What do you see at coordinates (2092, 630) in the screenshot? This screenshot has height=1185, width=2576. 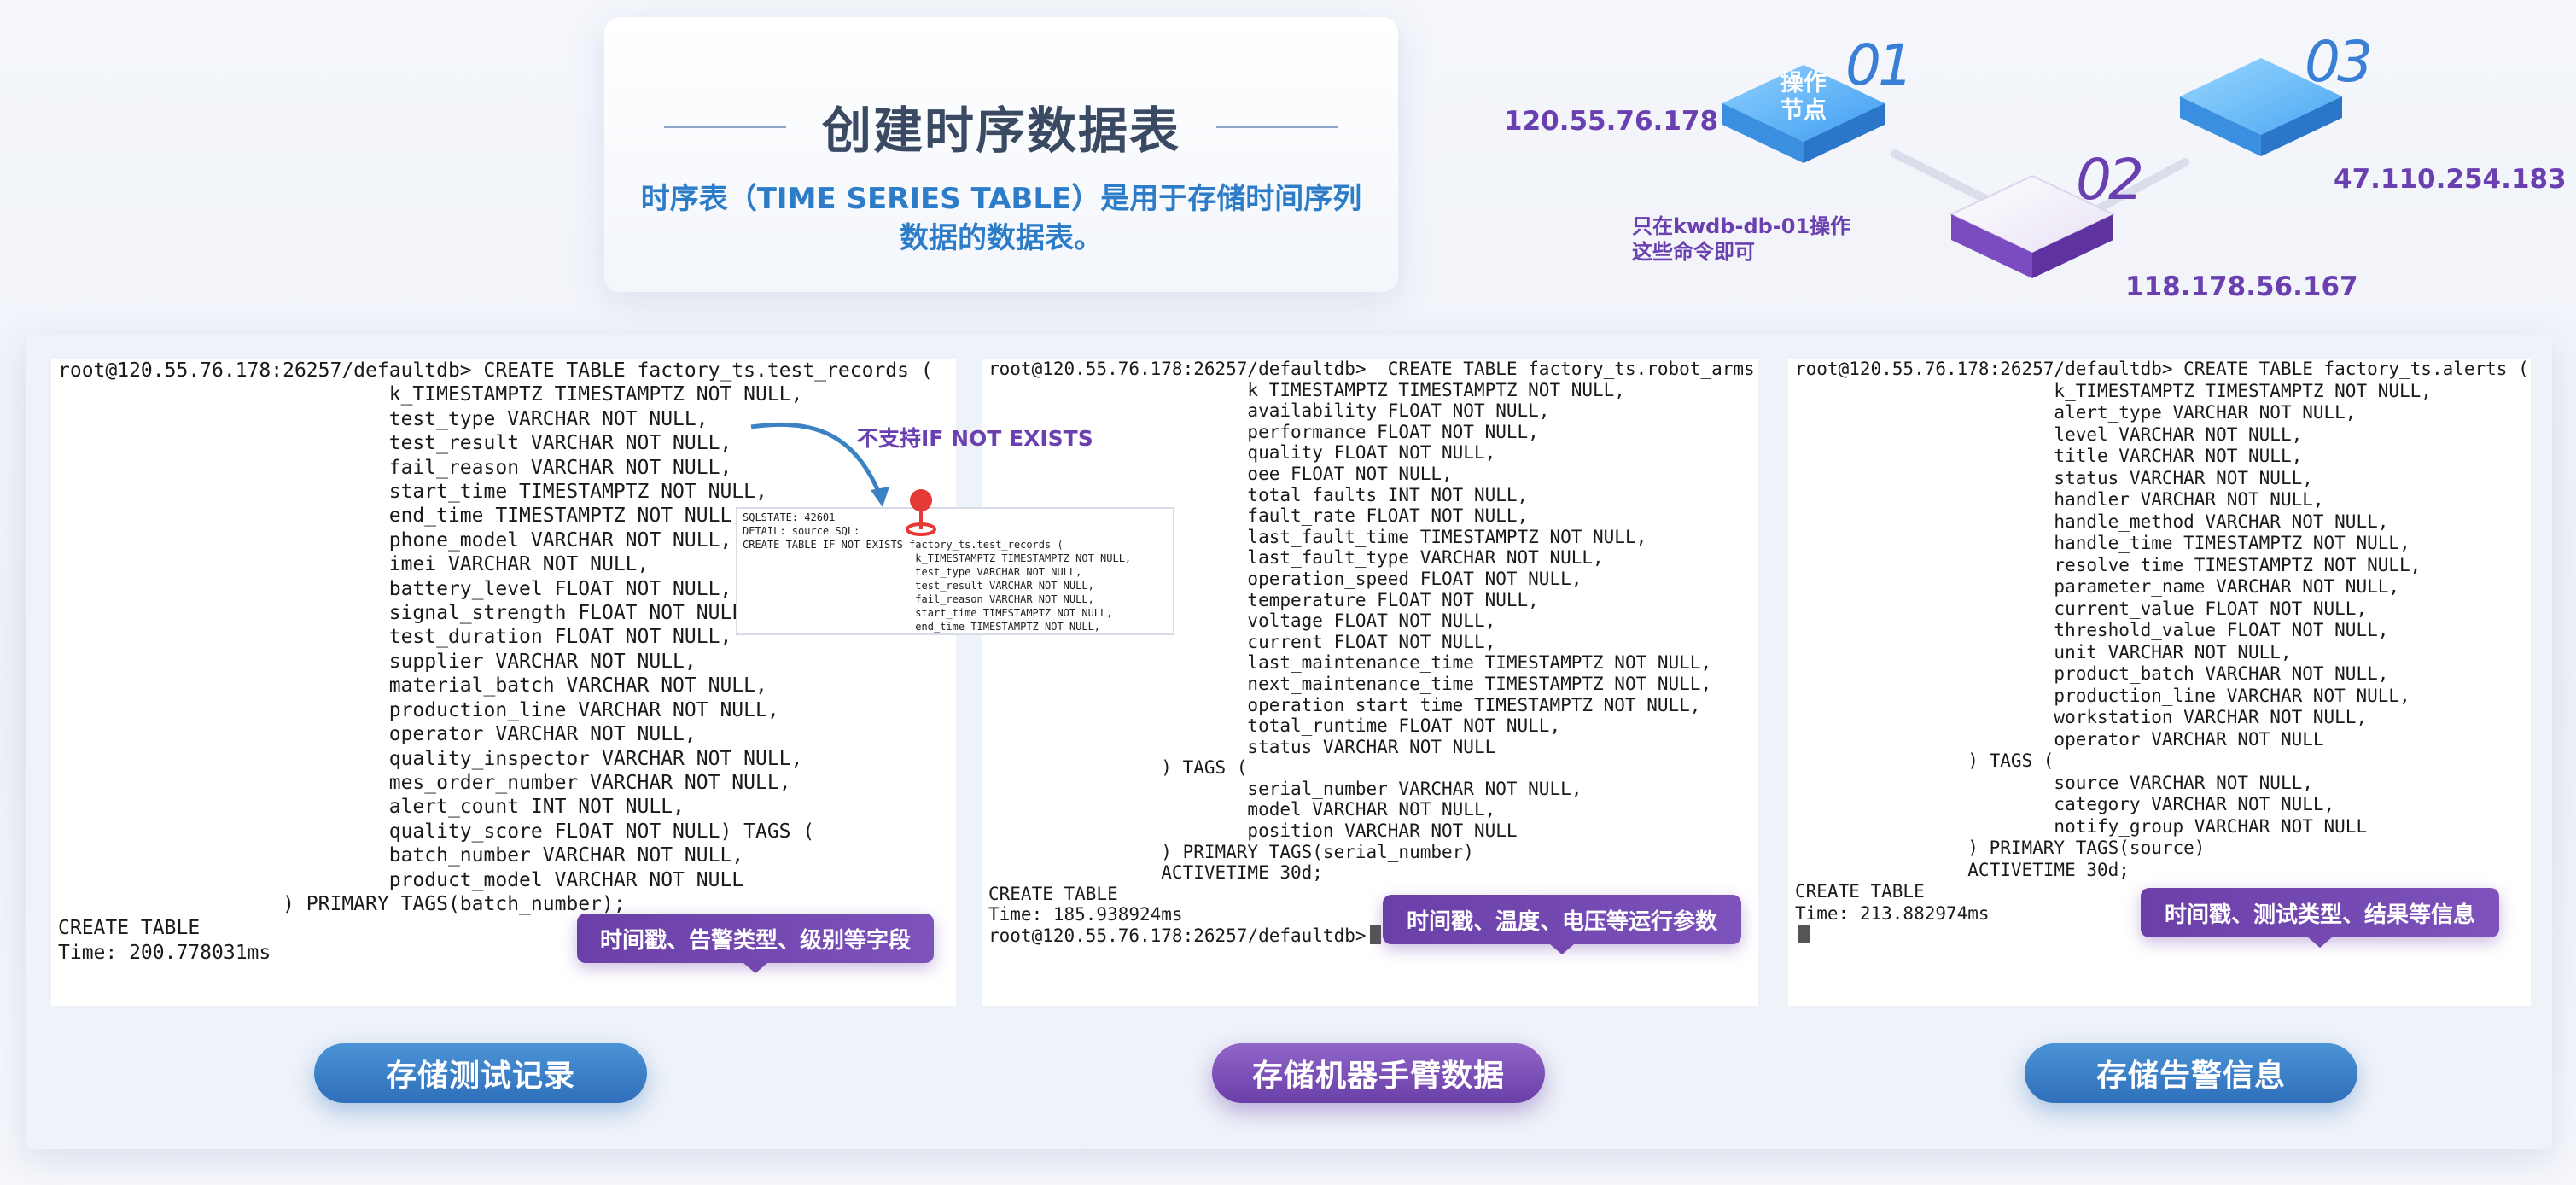 I see `terminal-line: threshold_value FLOAT NOT NULL,` at bounding box center [2092, 630].